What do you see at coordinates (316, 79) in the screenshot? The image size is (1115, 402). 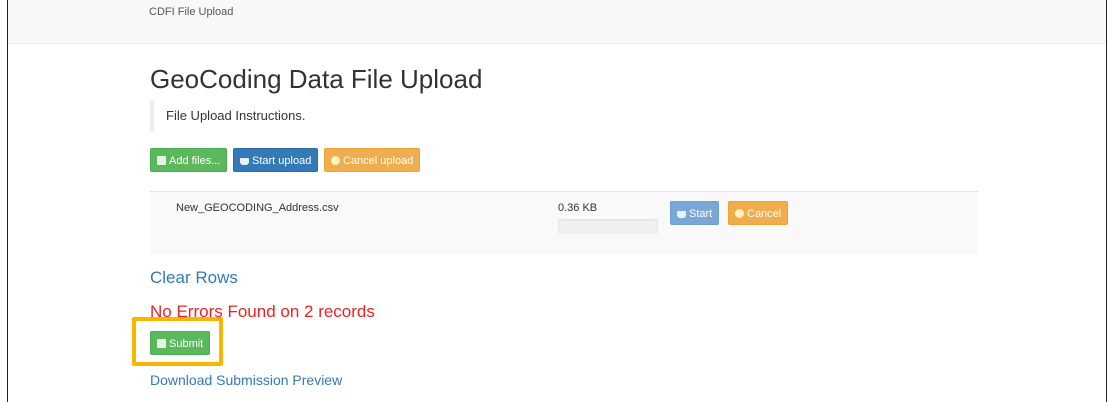 I see `page-title: GeoCoding Data File Upload` at bounding box center [316, 79].